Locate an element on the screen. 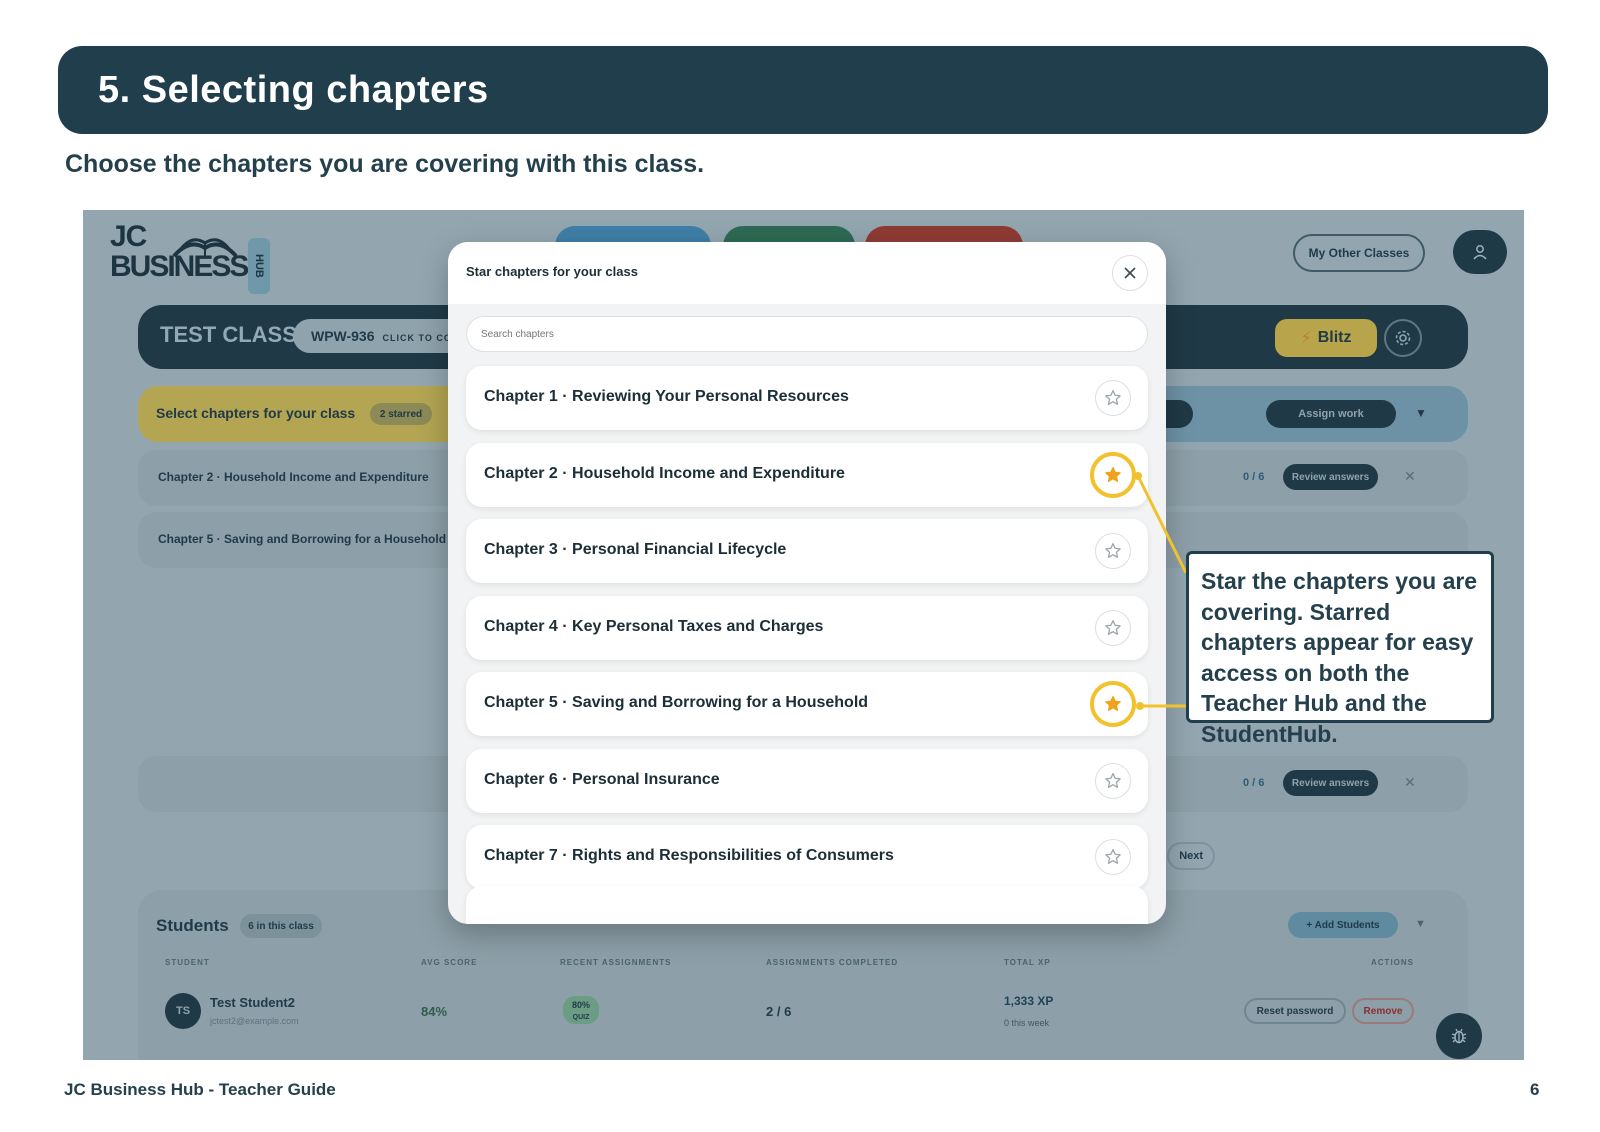  next-page-button: Next is located at coordinates (1191, 856).